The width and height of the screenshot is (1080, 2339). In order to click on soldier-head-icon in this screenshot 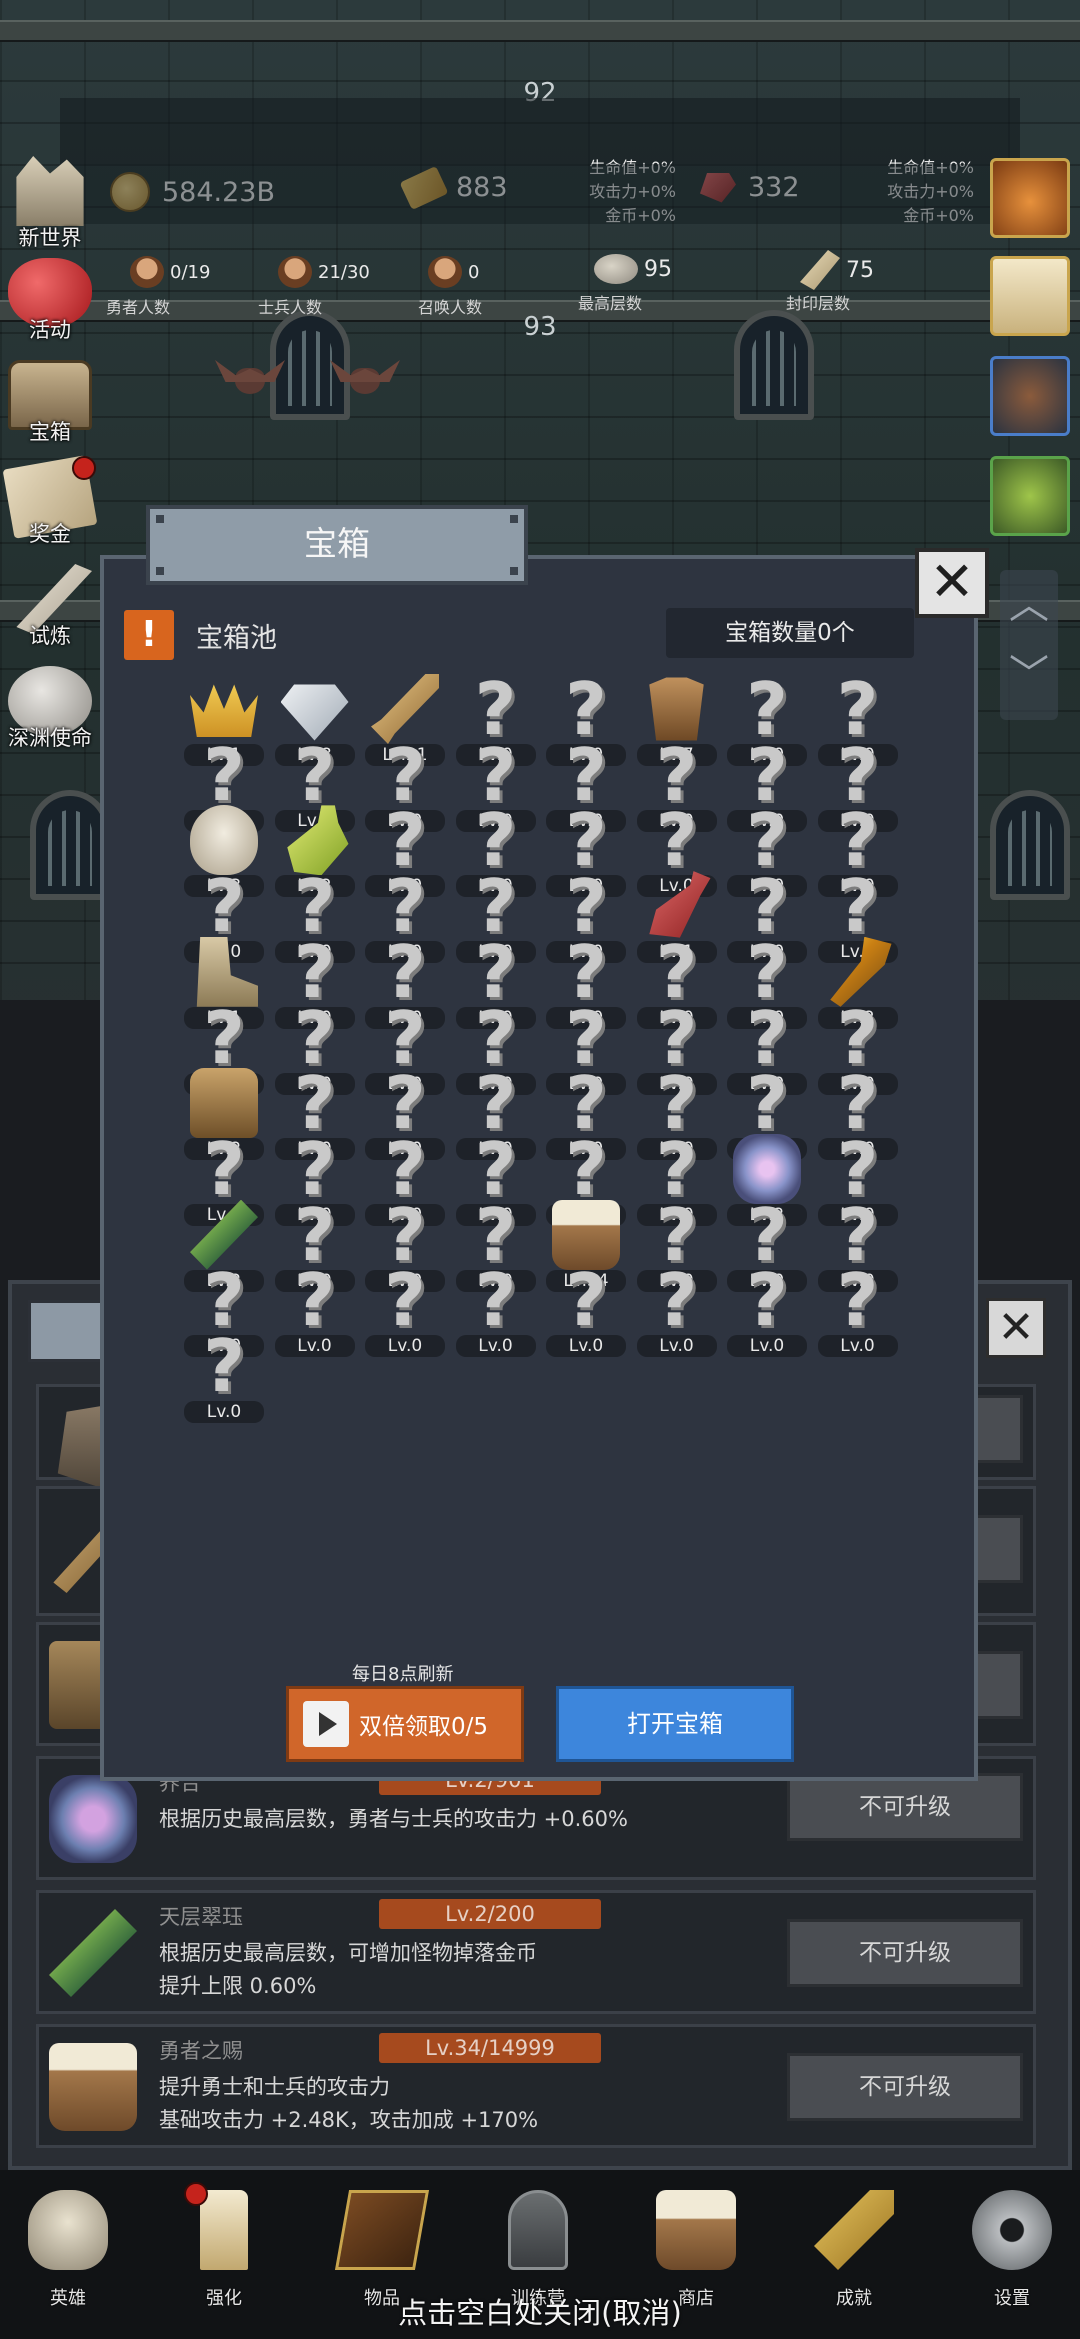, I will do `click(295, 272)`.